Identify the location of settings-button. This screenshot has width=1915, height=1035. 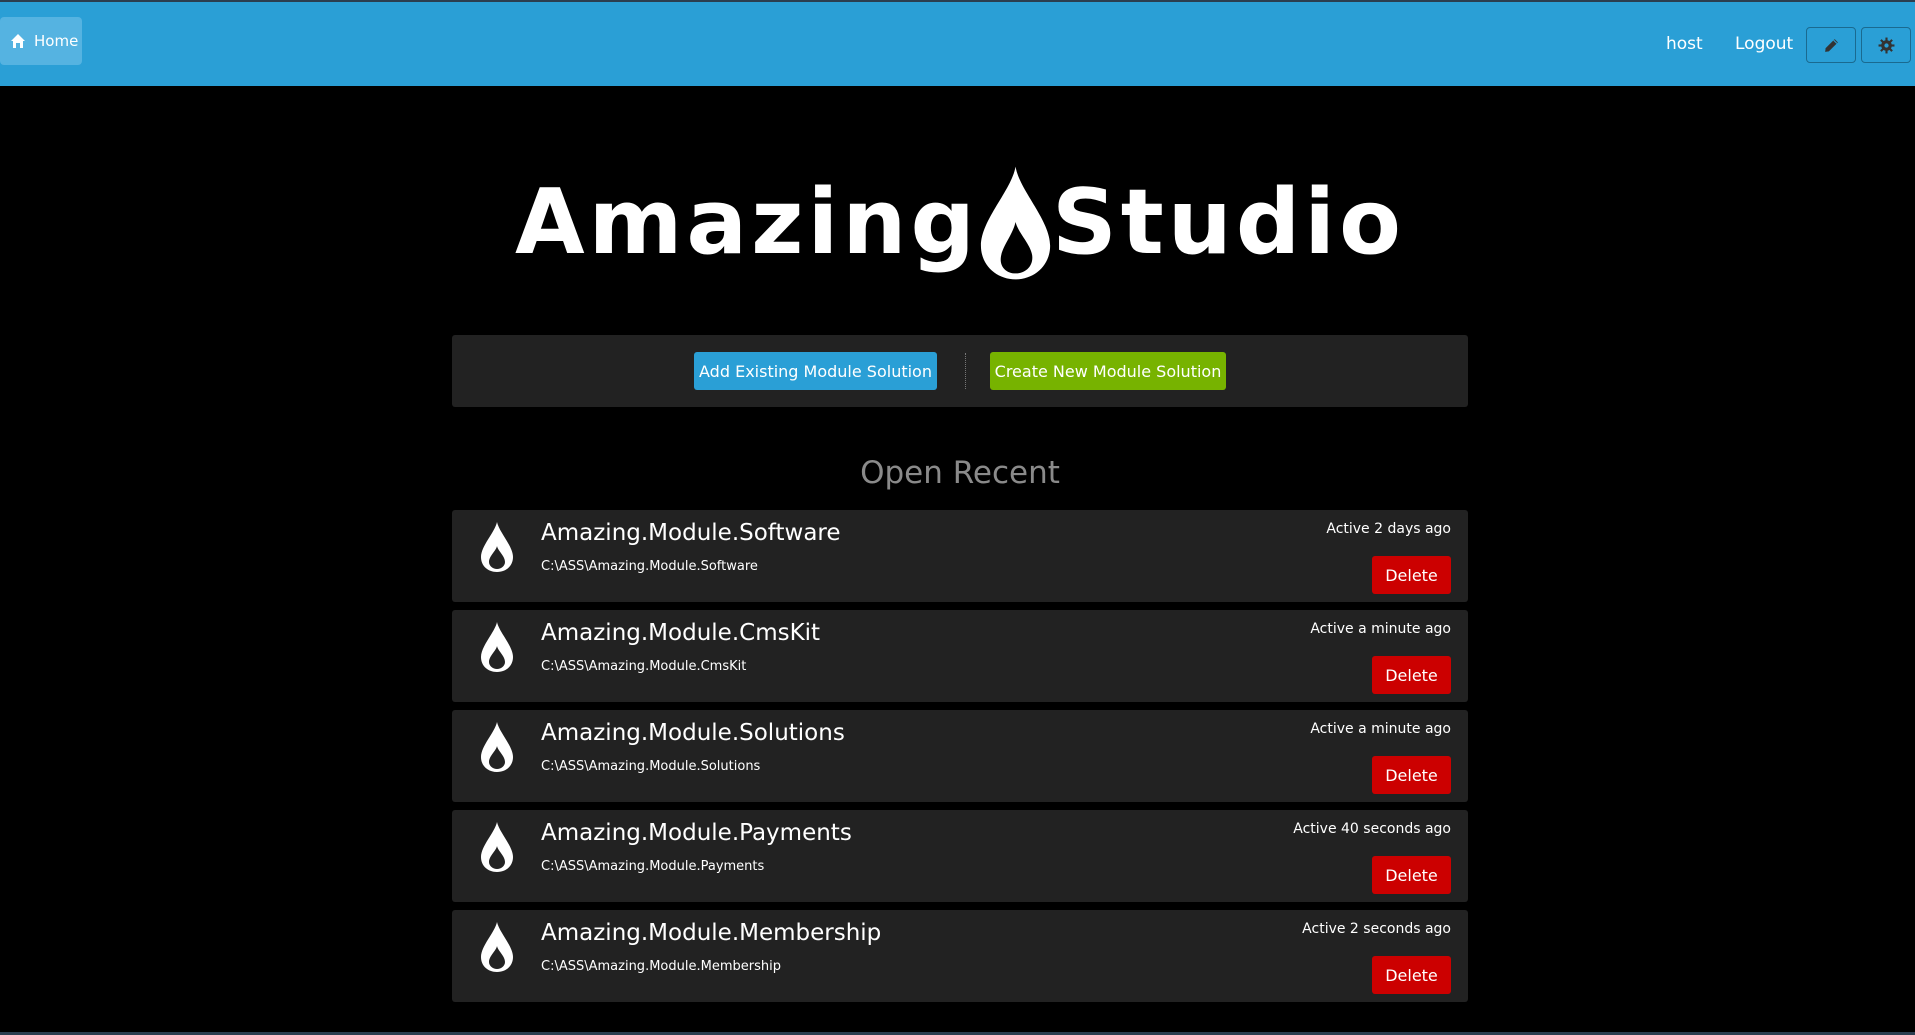
(1886, 45).